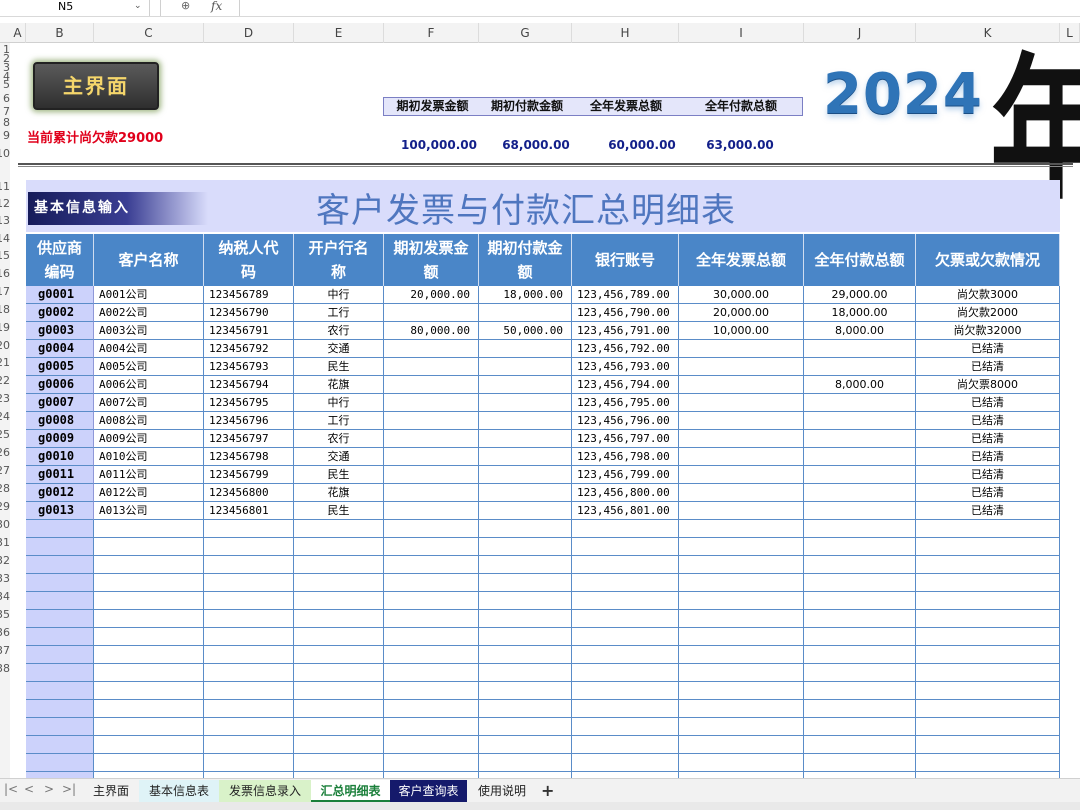 The height and width of the screenshot is (810, 1080). Describe the element at coordinates (5, 122) in the screenshot. I see `row-header: 8` at that location.